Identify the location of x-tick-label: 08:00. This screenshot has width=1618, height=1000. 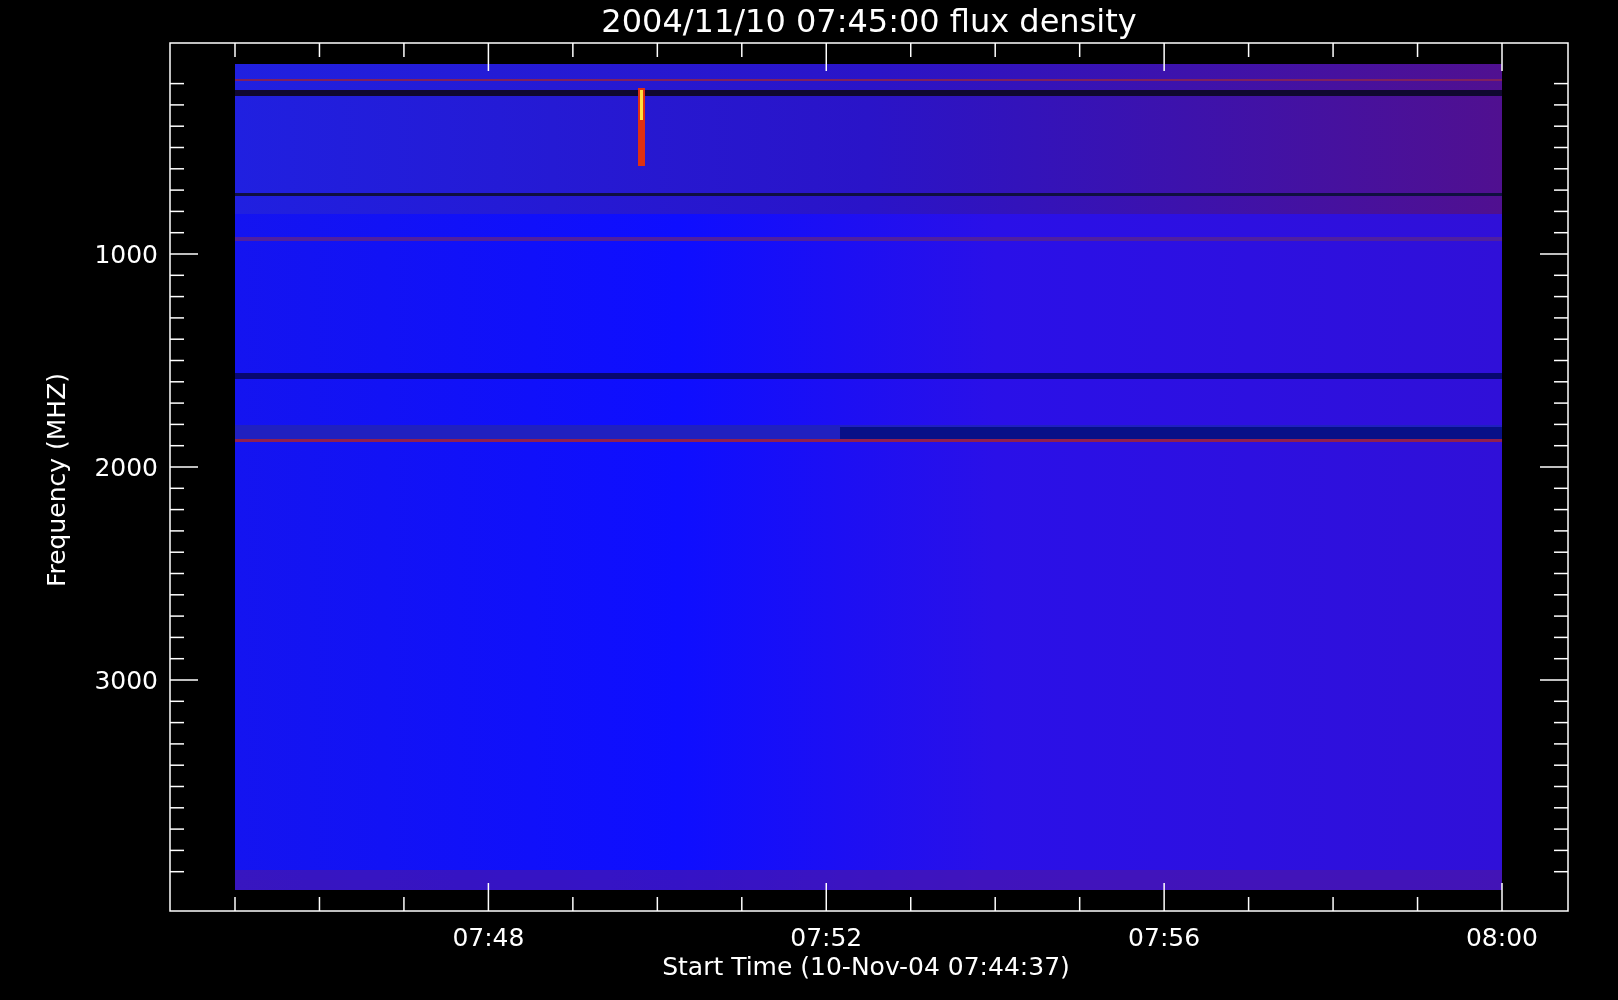
(1502, 937).